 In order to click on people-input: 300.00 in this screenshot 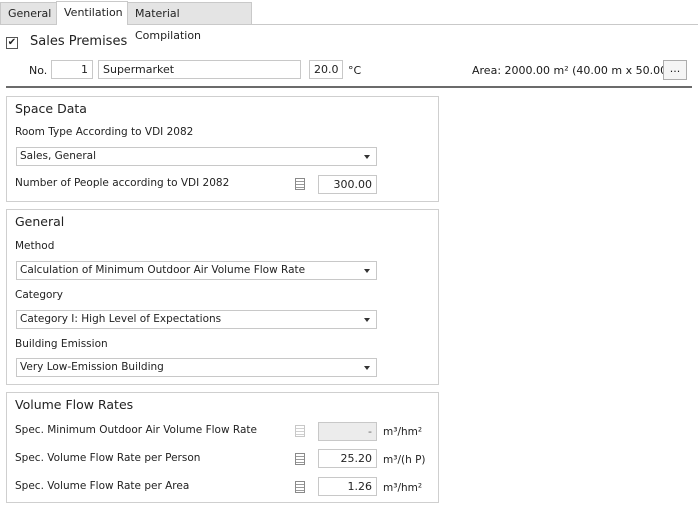, I will do `click(347, 184)`.